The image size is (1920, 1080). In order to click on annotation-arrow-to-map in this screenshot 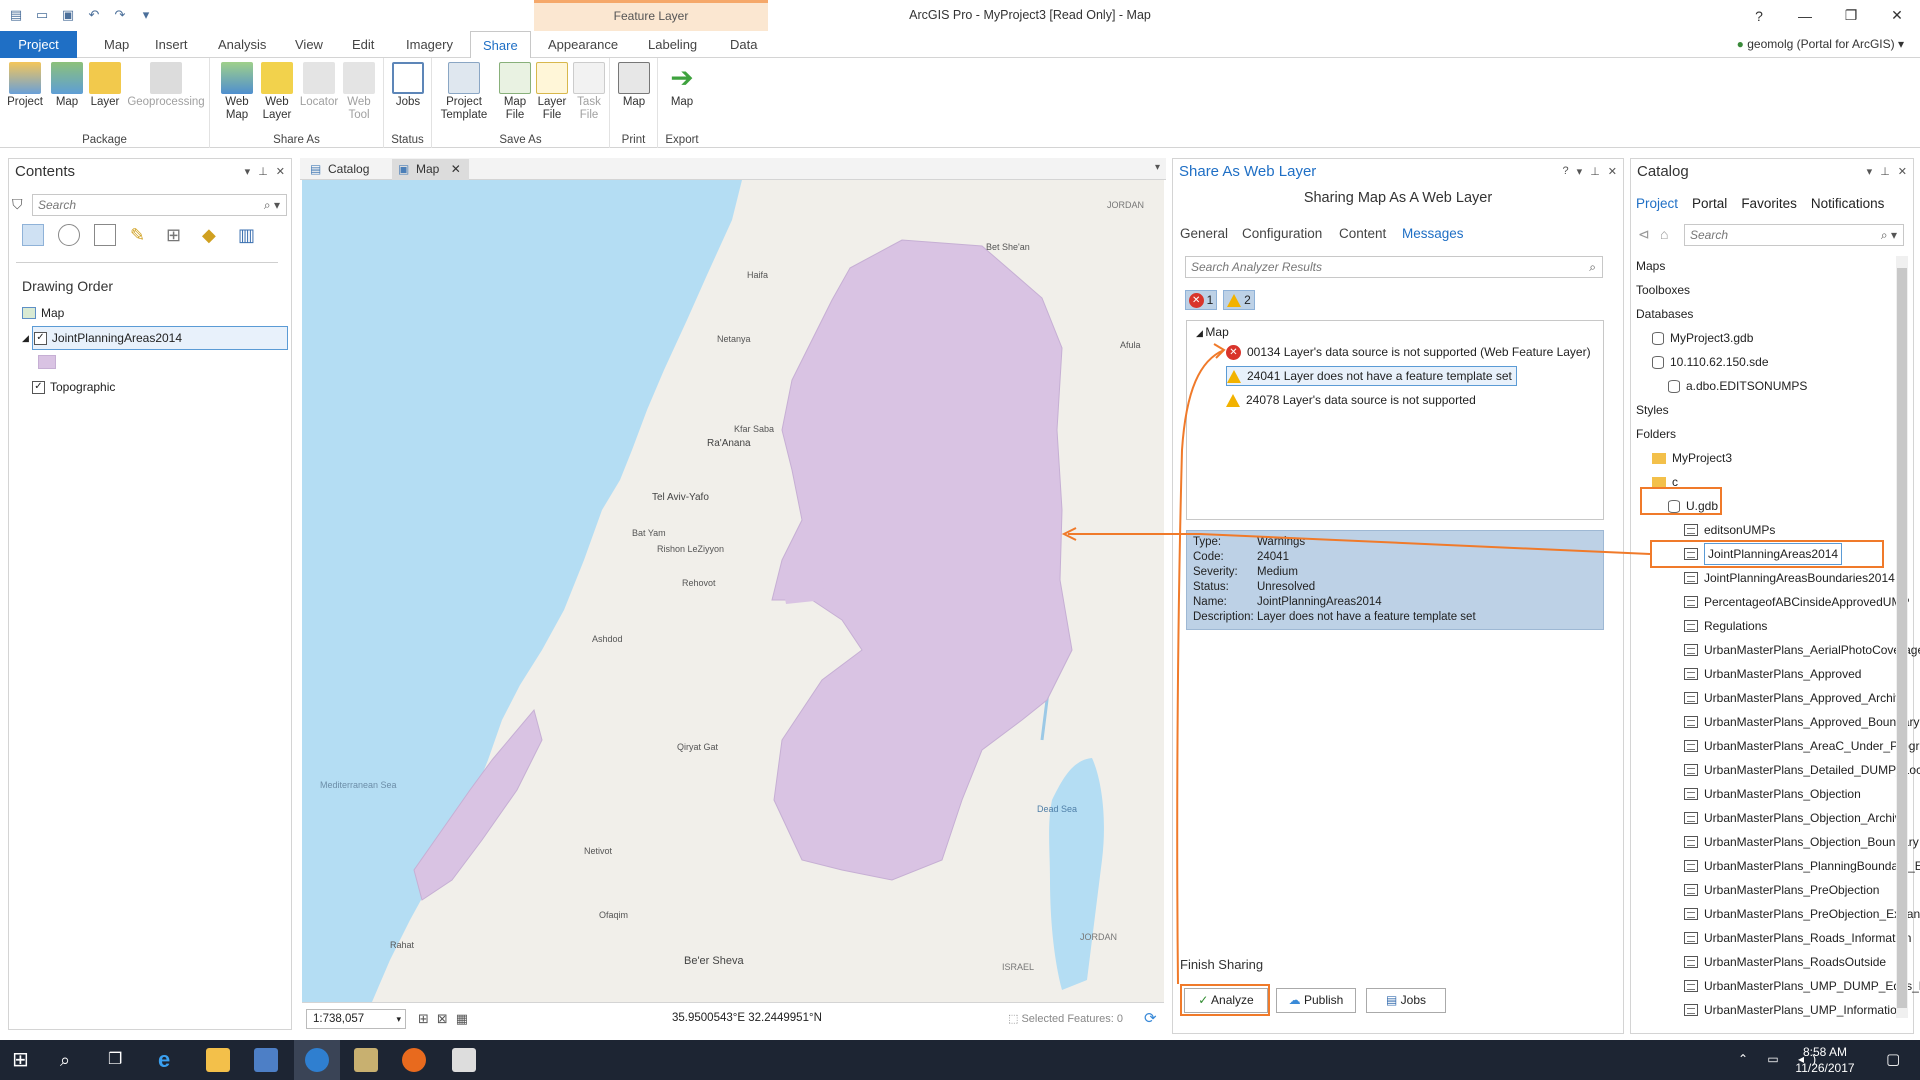, I will do `click(1359, 544)`.